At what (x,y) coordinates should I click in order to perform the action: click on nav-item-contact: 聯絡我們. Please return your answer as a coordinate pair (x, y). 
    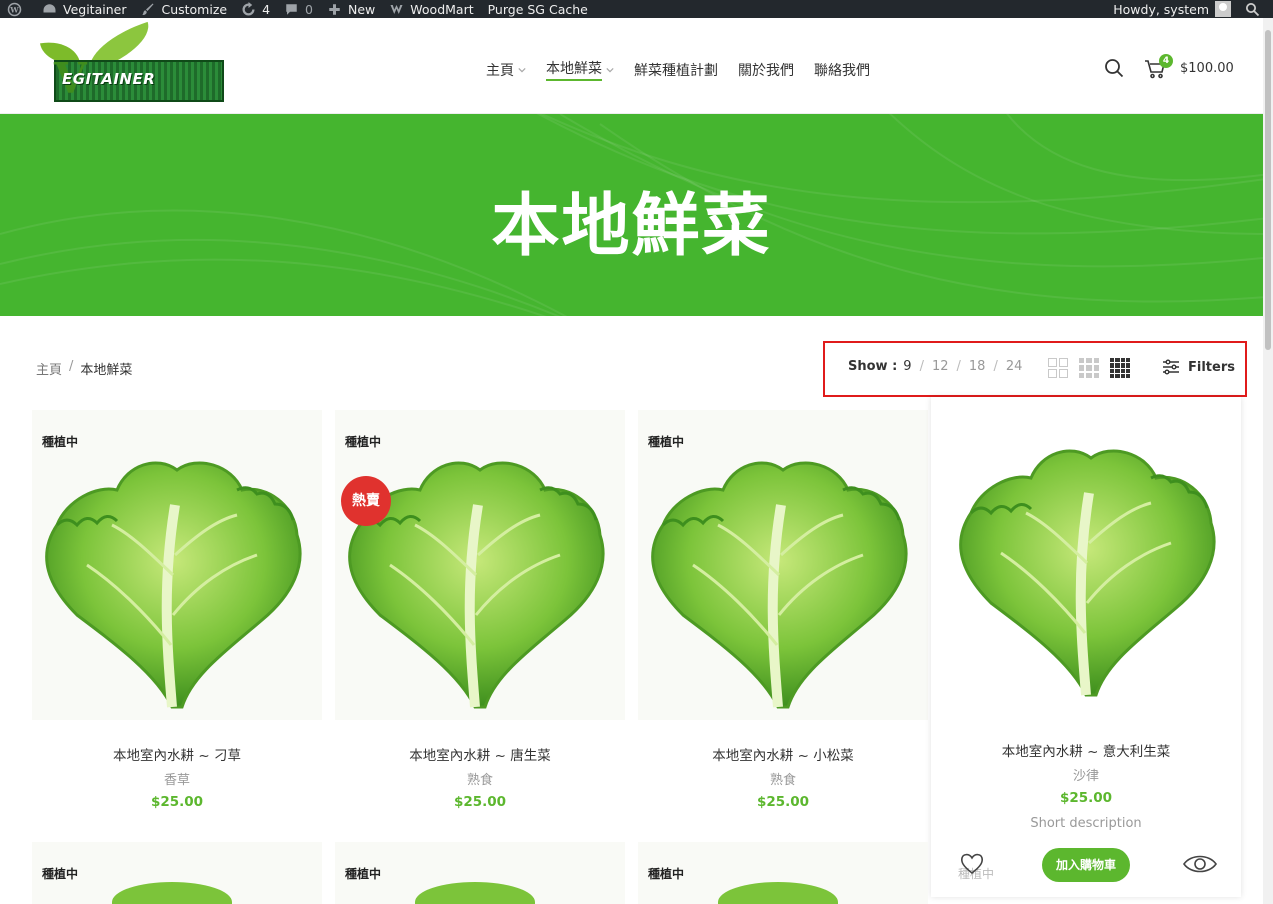
    Looking at the image, I should click on (842, 71).